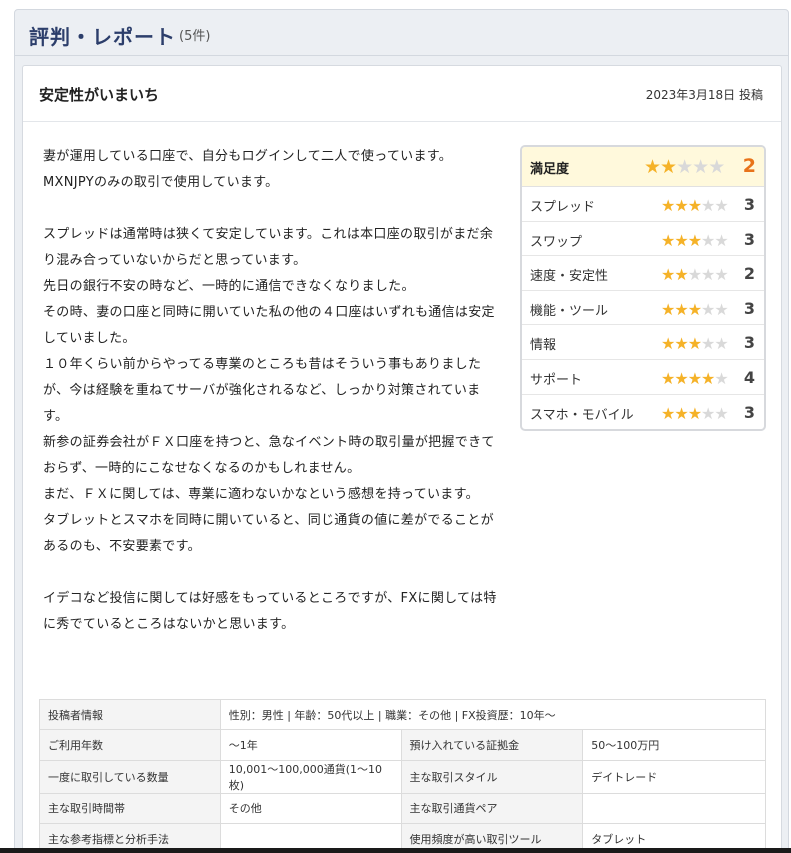 Image resolution: width=791 pixels, height=853 pixels. I want to click on rating-label: 機能・ツール, so click(569, 311).